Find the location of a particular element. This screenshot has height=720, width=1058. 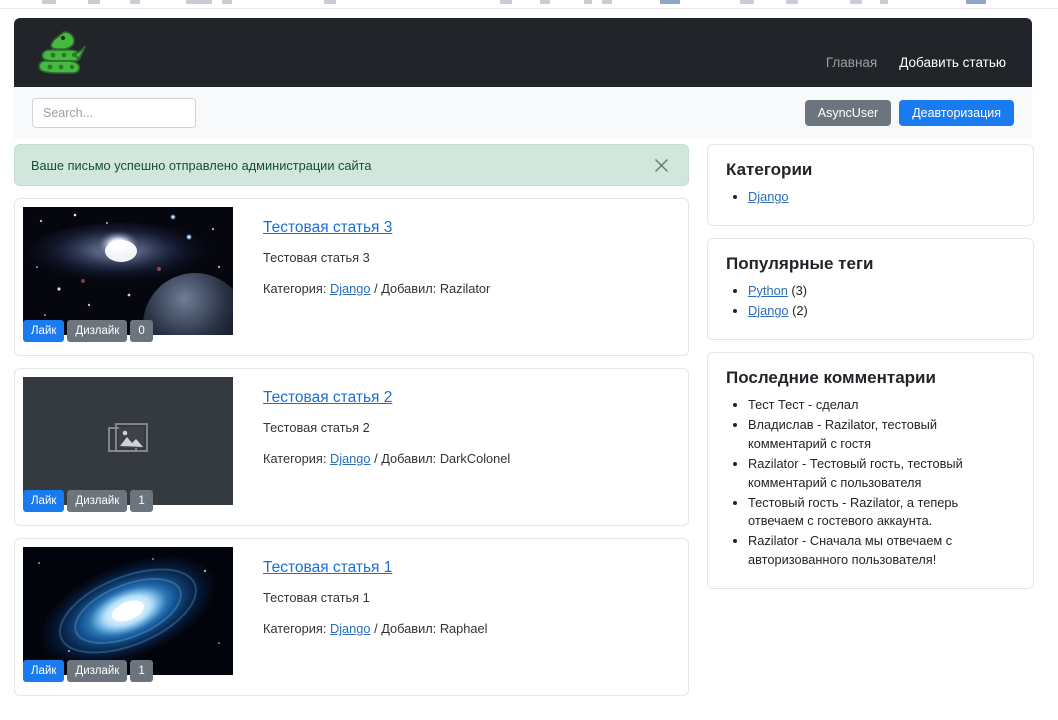

snake-logo-icon is located at coordinates (60, 53).